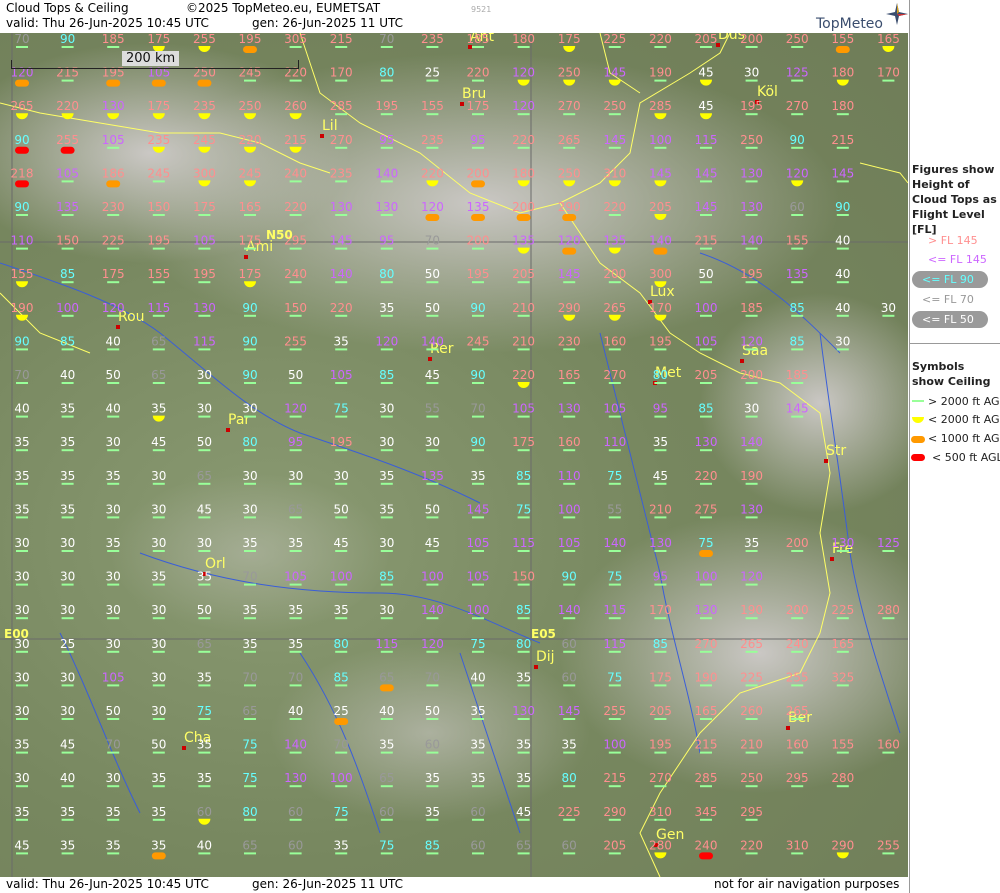 This screenshot has height=893, width=1000. I want to click on cloud-top-value: 240, so click(706, 845).